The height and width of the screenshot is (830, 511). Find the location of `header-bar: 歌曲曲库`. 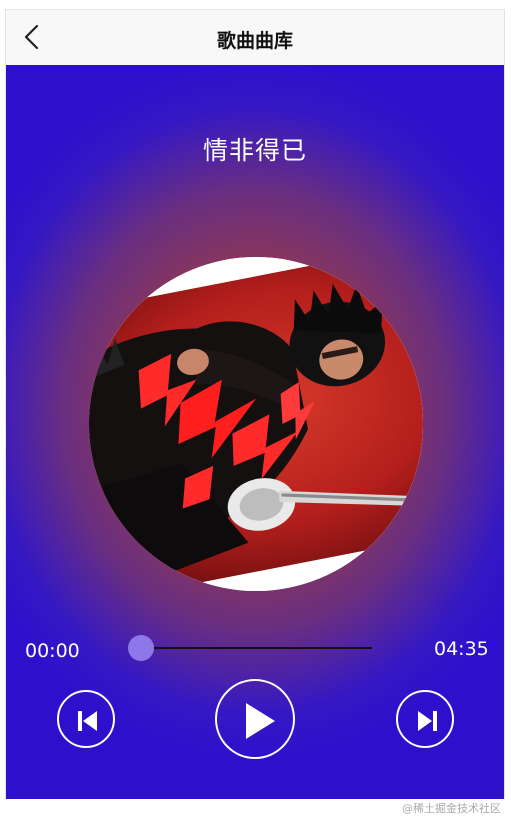

header-bar: 歌曲曲库 is located at coordinates (255, 37).